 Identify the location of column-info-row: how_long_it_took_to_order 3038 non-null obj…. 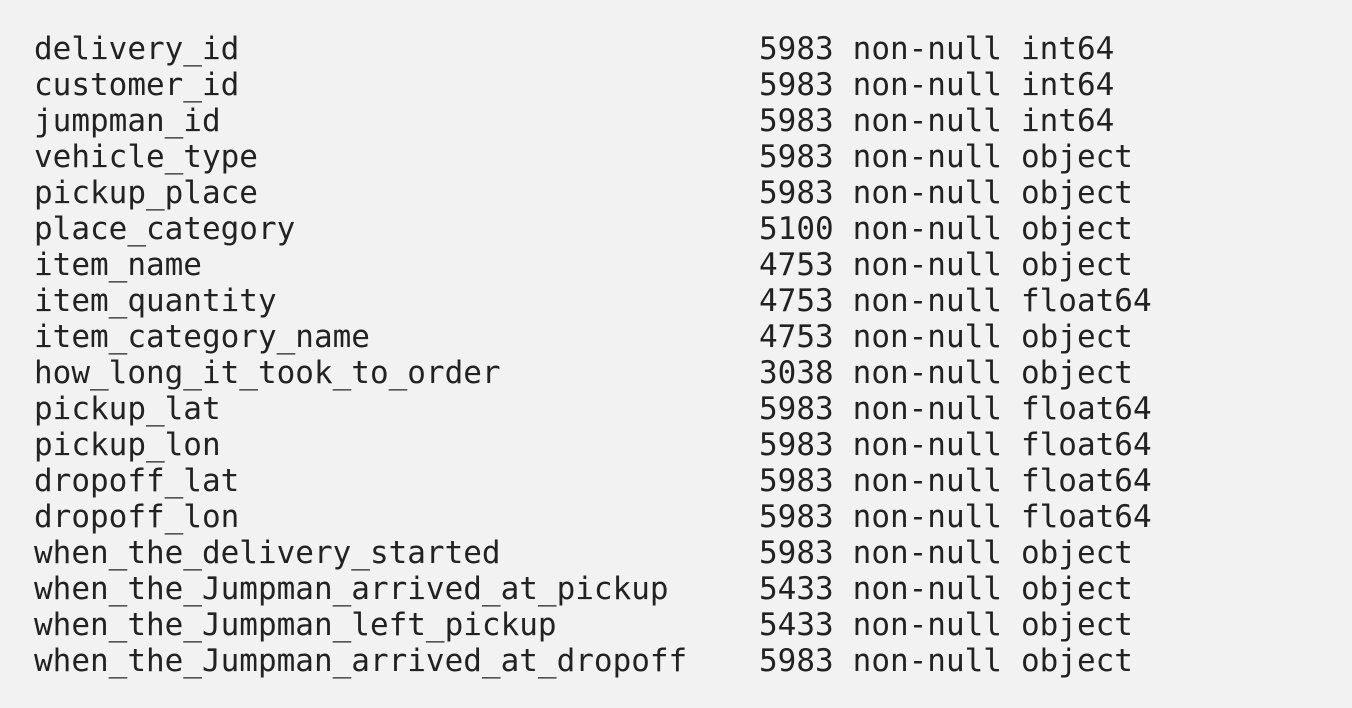
(593, 373).